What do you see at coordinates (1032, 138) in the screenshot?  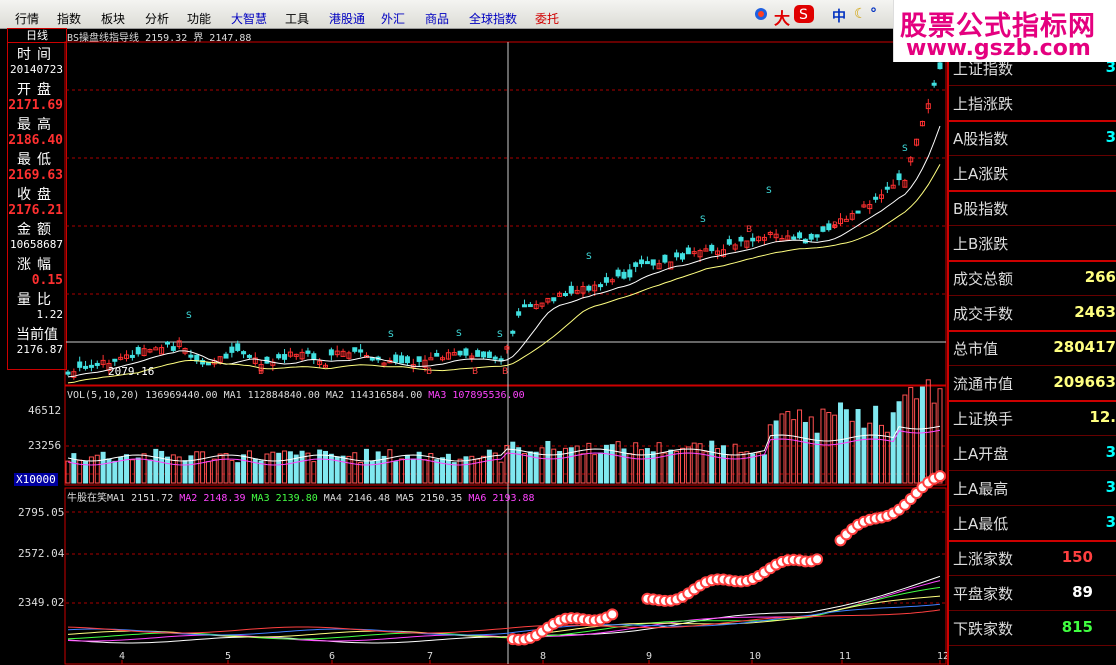 I see `stat-row: A股指数 3` at bounding box center [1032, 138].